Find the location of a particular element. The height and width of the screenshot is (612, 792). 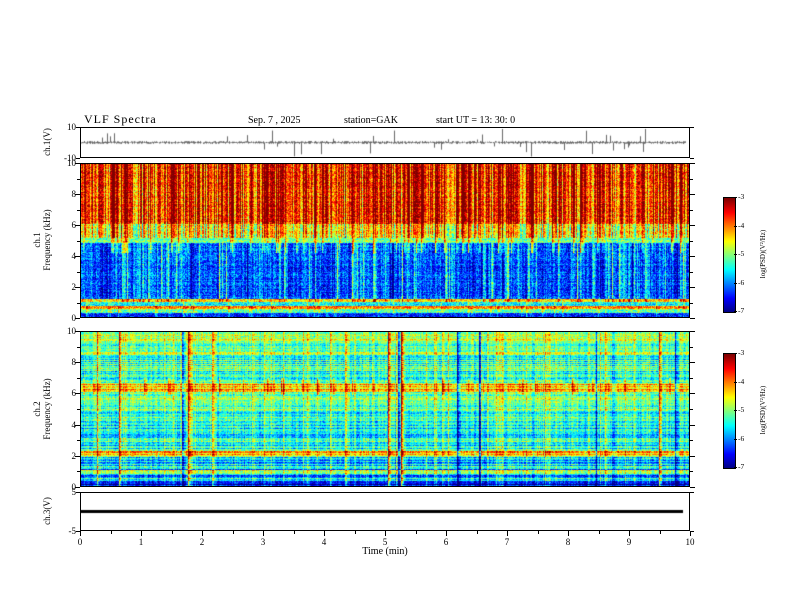

ch1-spec-ytick-label: 0 is located at coordinates (74, 318).